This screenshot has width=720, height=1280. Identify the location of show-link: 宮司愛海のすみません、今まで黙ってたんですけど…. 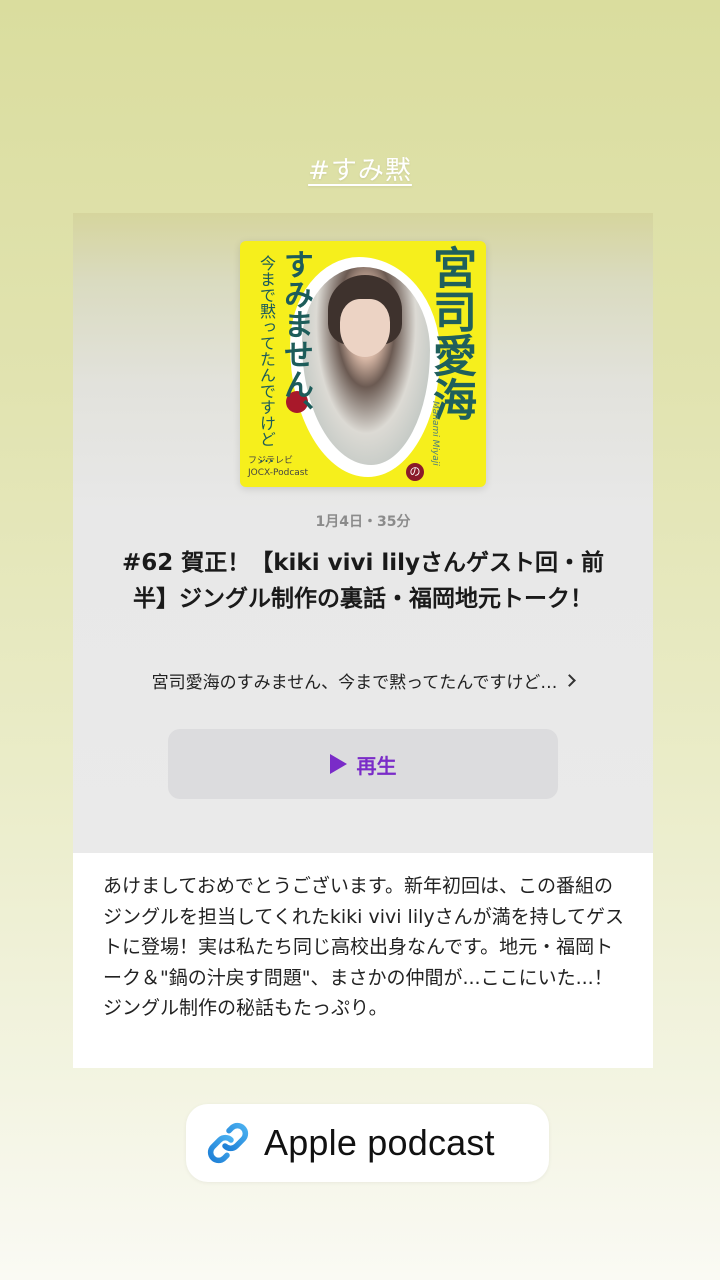
(363, 680).